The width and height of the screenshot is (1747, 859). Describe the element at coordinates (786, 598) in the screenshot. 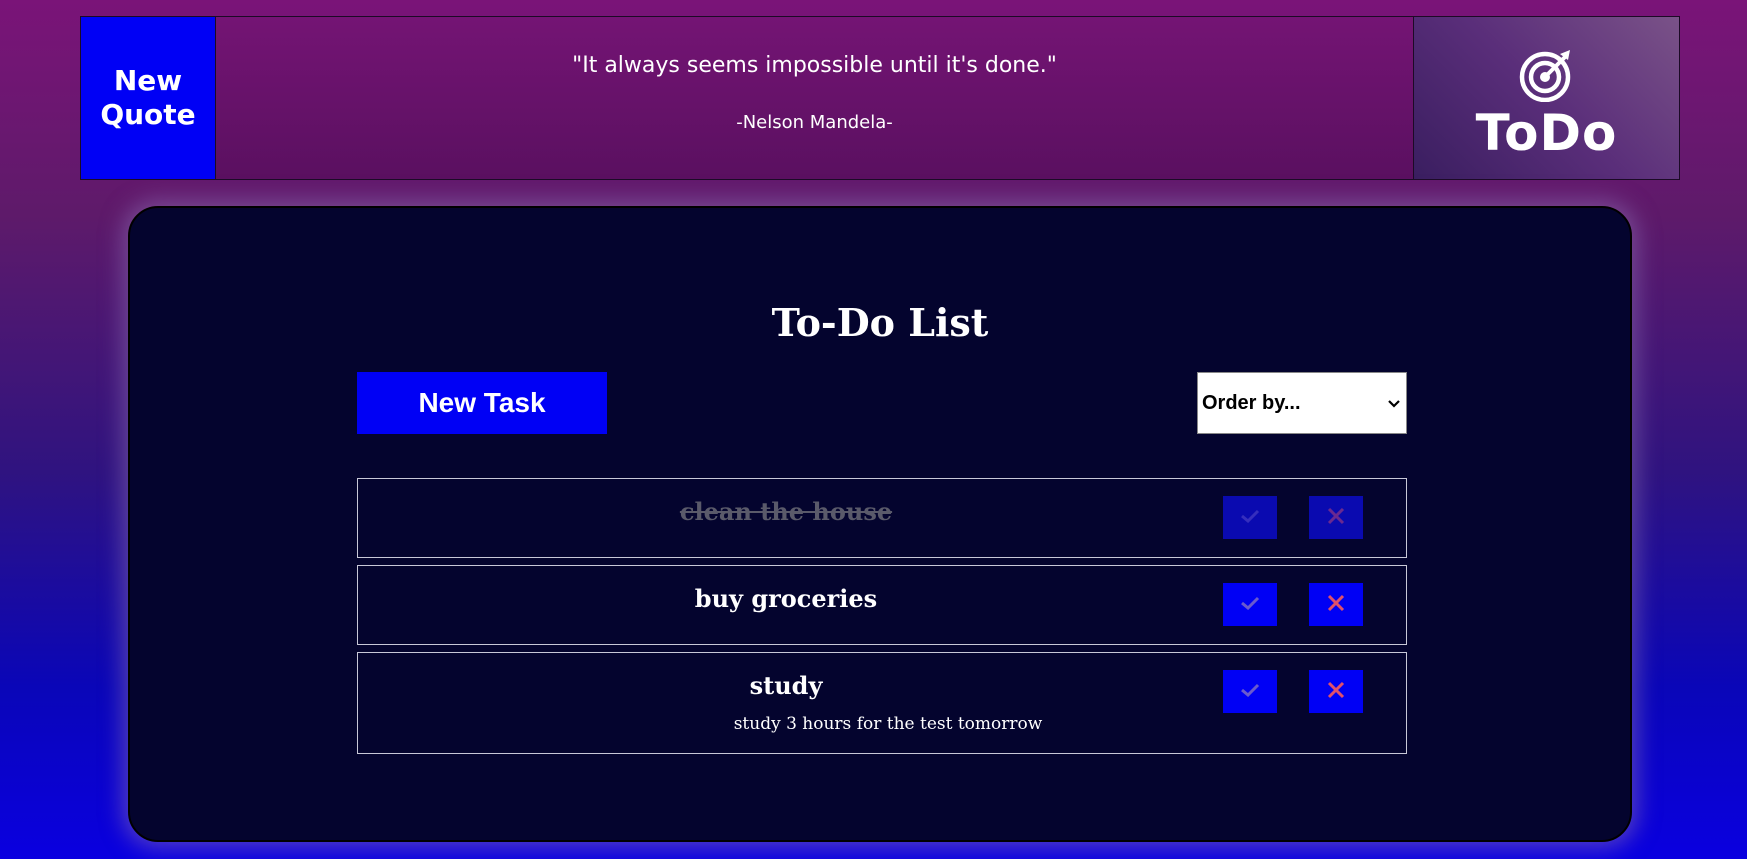

I see `task-title: buy groceries` at that location.